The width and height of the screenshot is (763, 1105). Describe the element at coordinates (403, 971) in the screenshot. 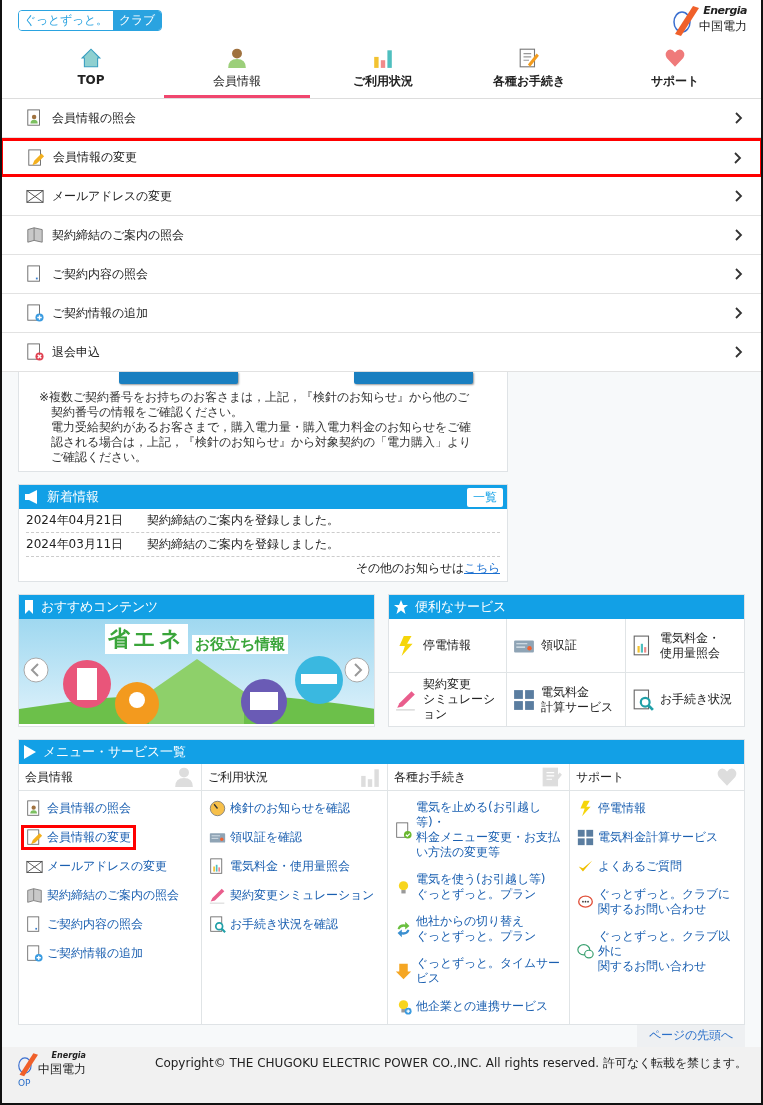

I see `down-arrow-icon` at that location.